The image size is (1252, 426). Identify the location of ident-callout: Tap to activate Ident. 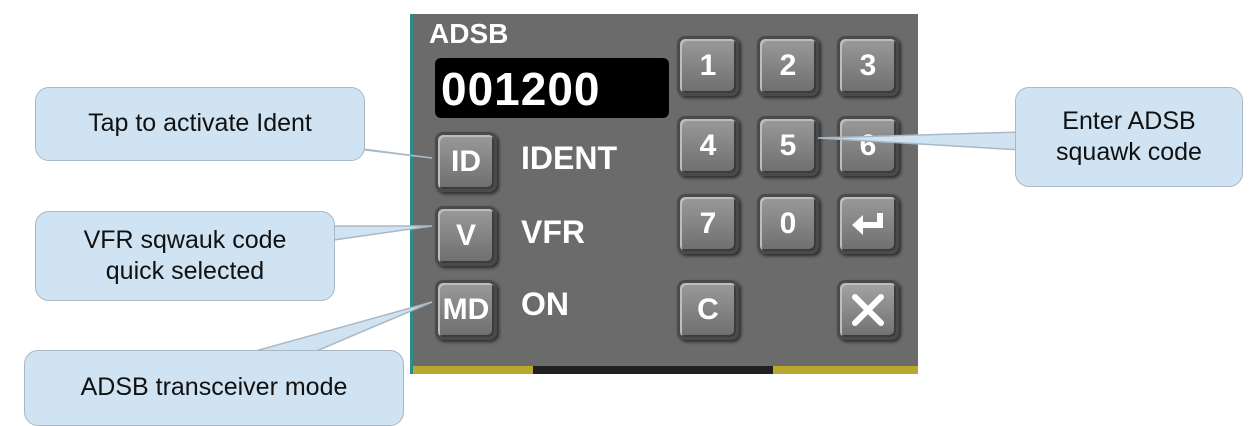
(200, 124).